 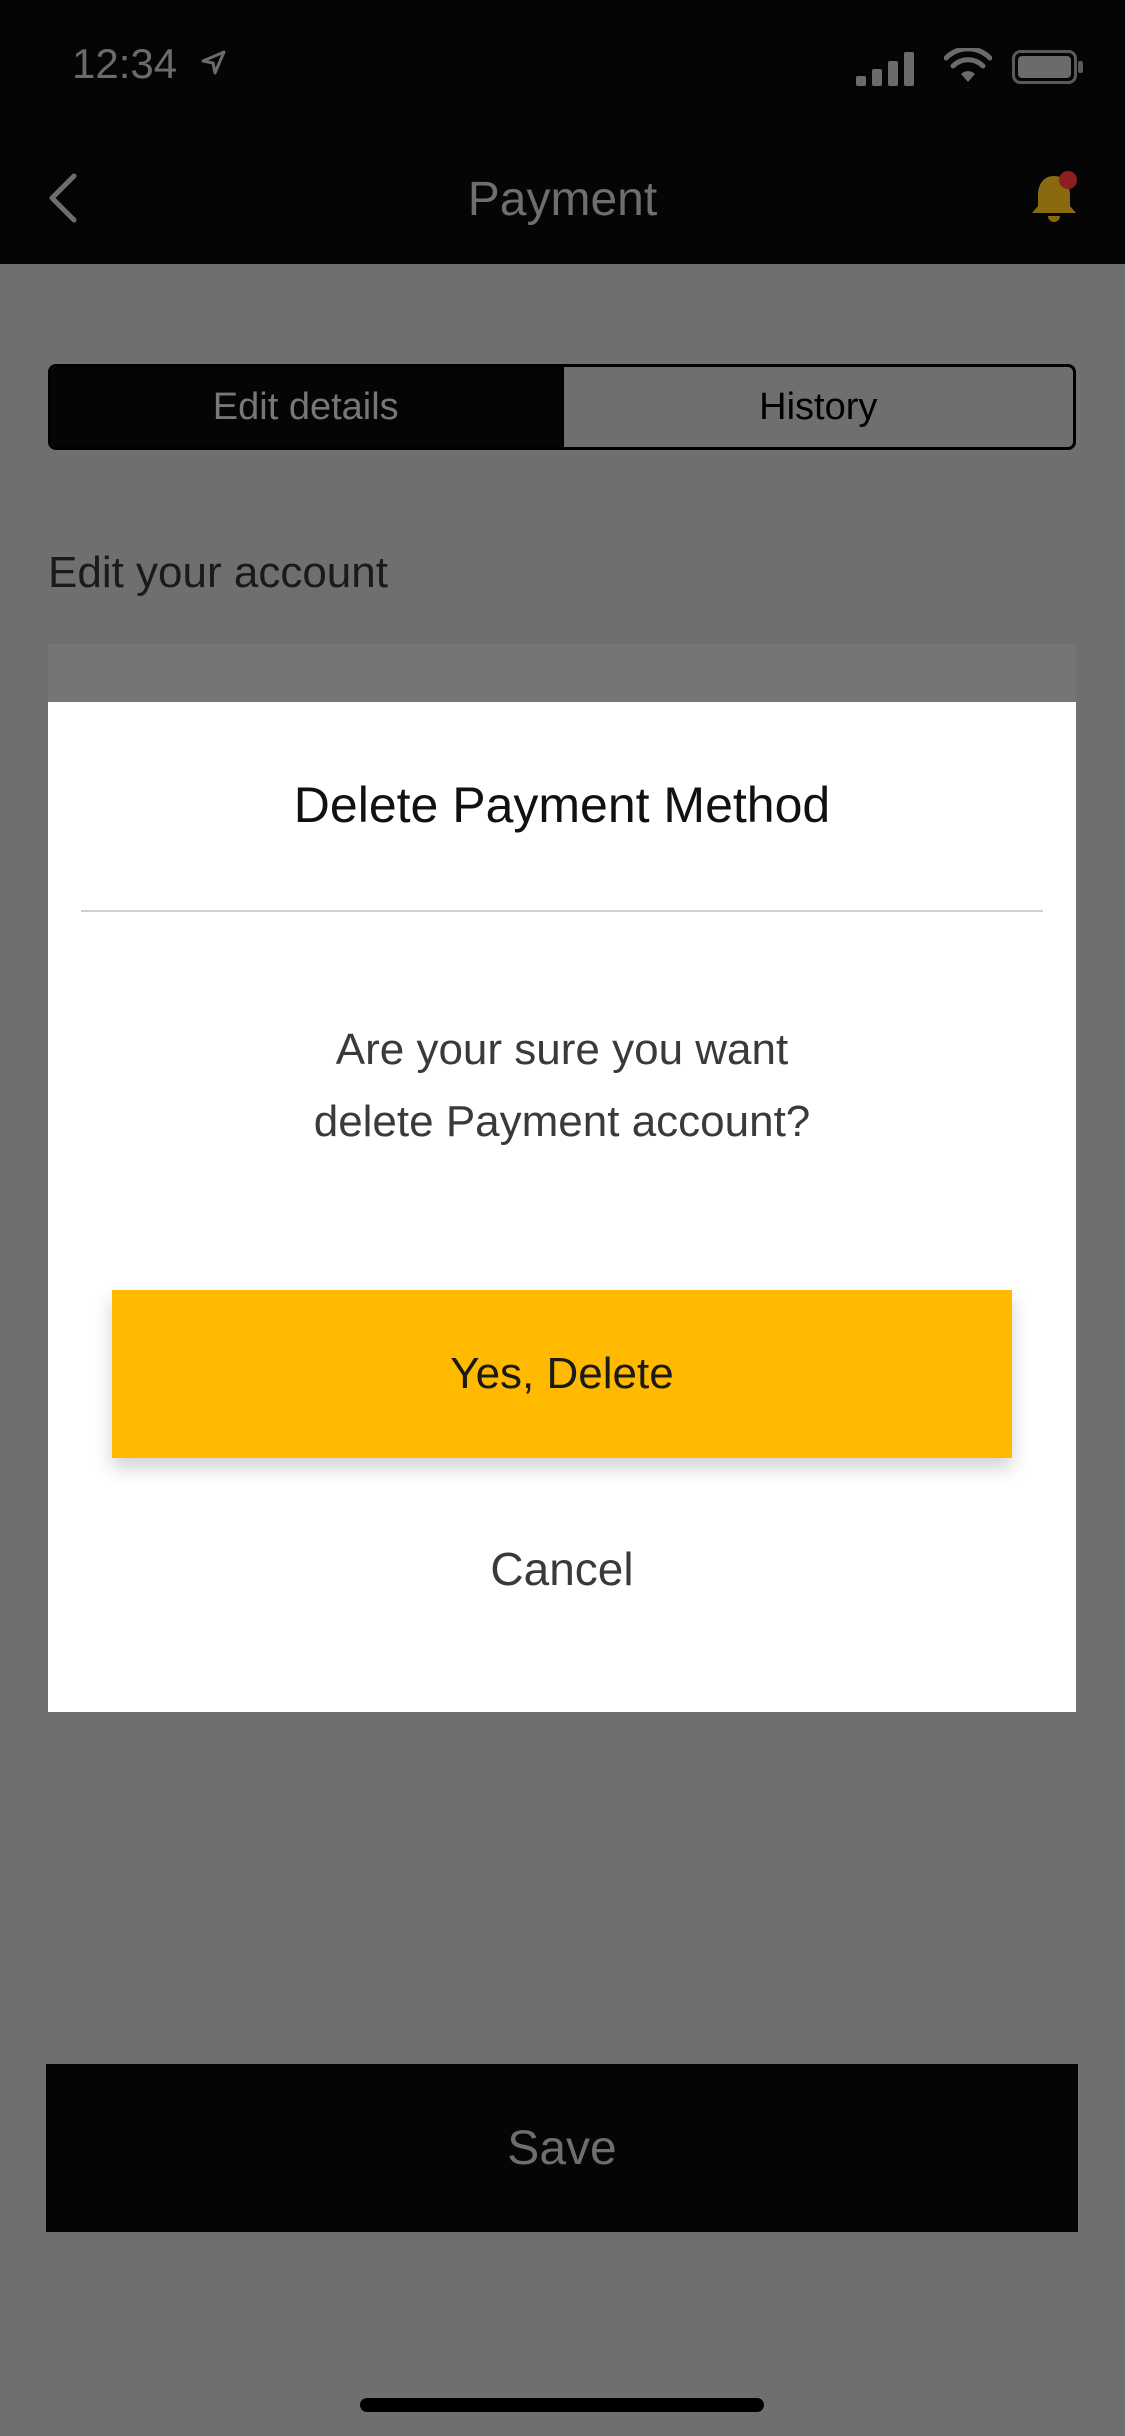 I want to click on wifi-icon, so click(x=968, y=65).